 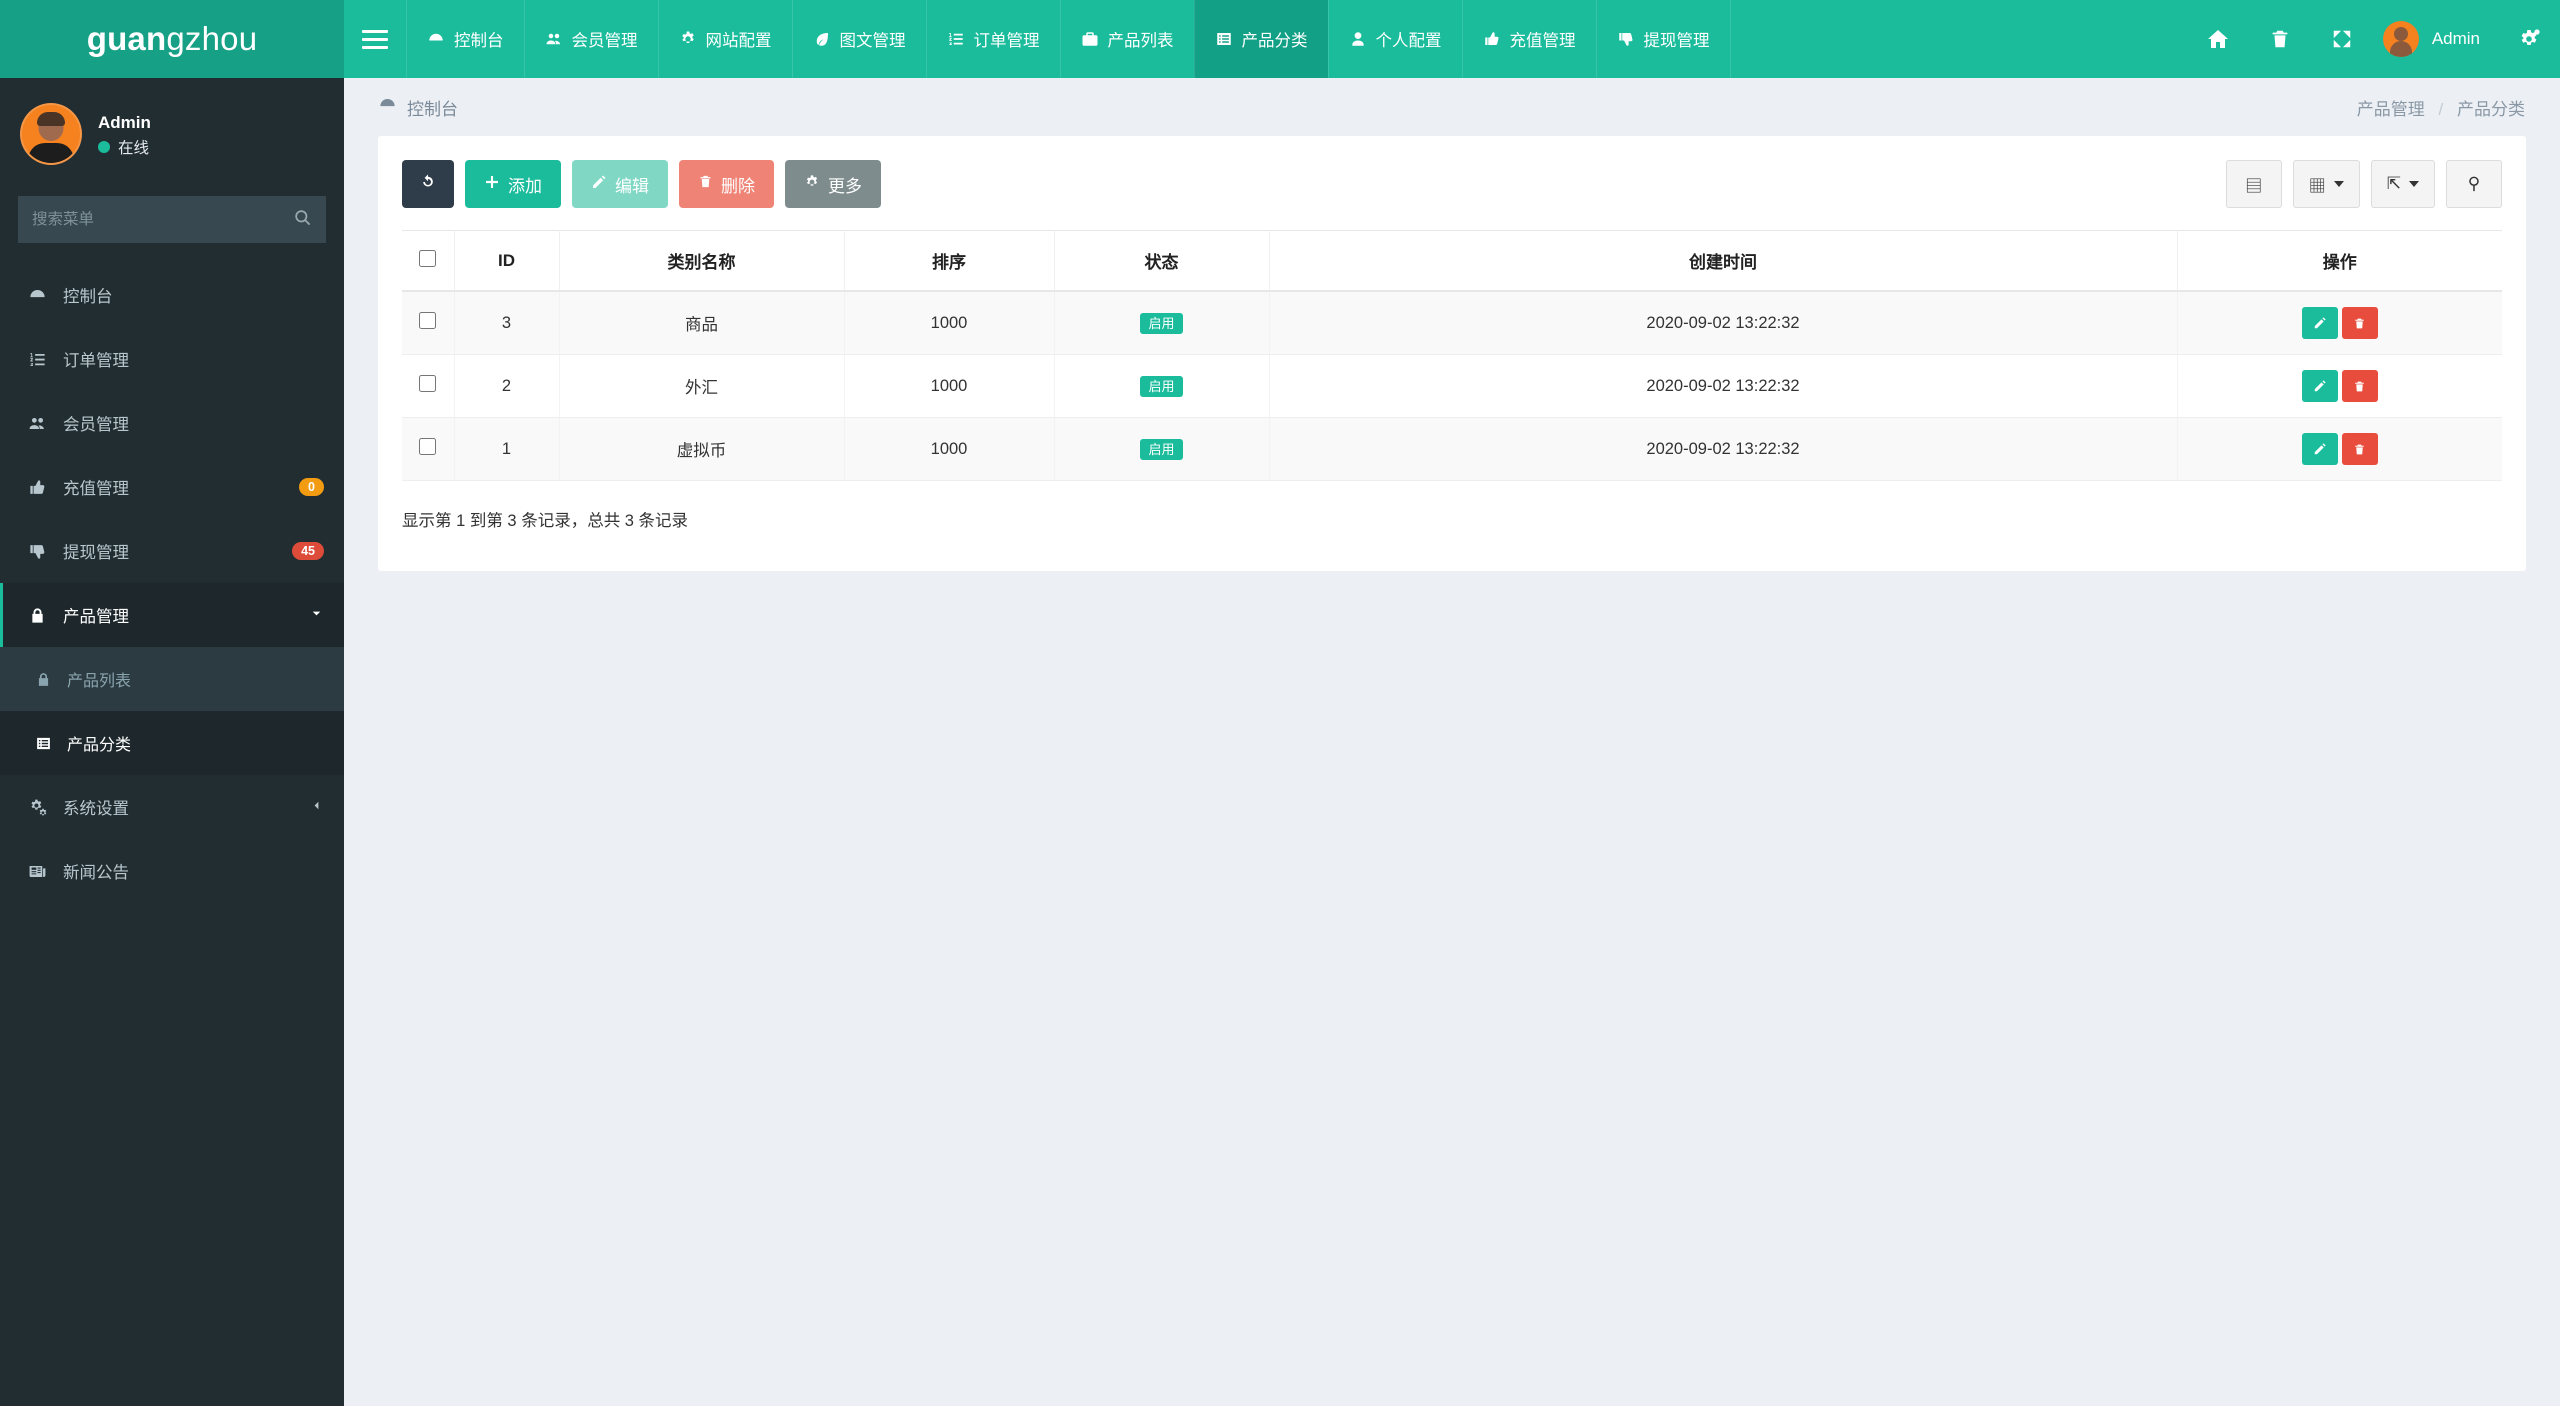 What do you see at coordinates (1528, 39) in the screenshot?
I see `nav-item-8: 充值管理` at bounding box center [1528, 39].